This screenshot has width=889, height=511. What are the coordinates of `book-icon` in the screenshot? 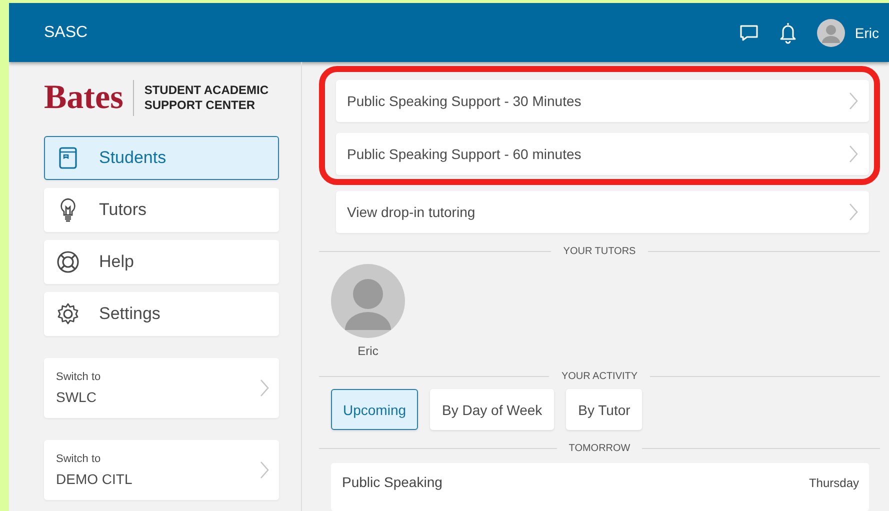 It's located at (68, 158).